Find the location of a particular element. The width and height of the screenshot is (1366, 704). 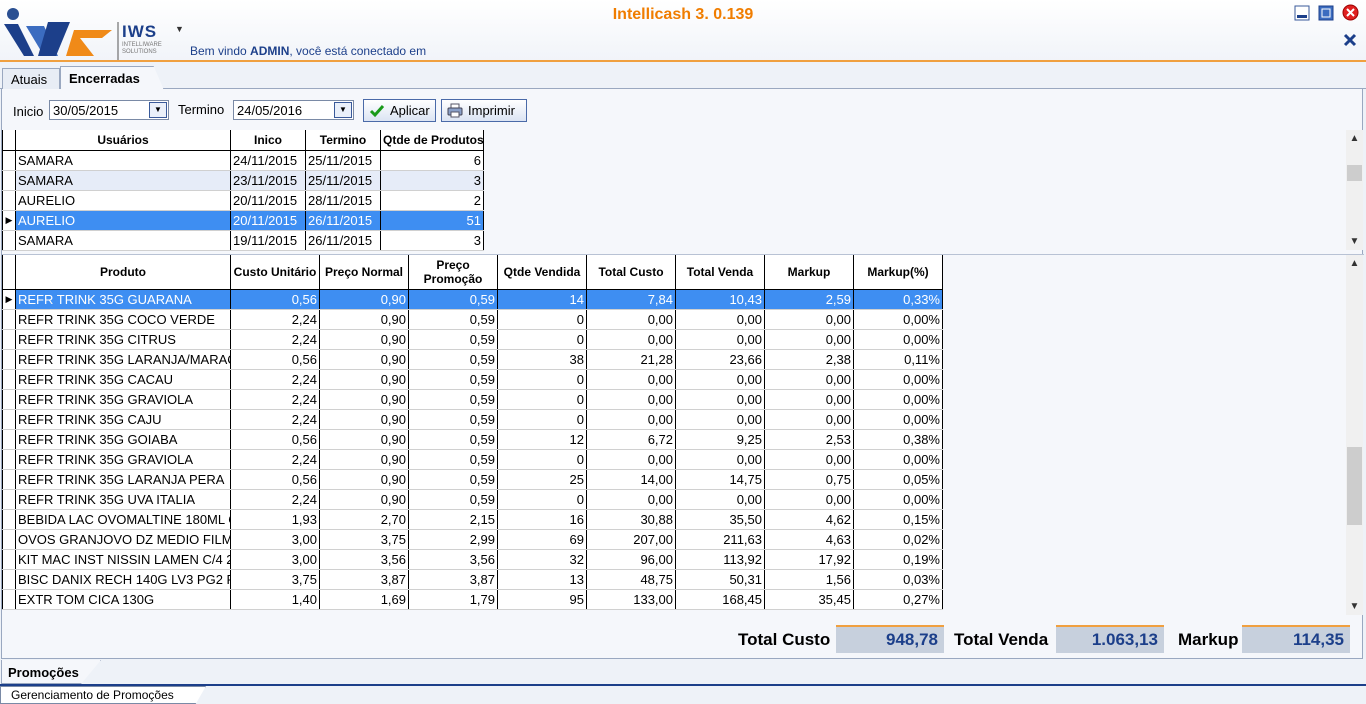

column-header-qtde-vendida: Qtde Vendida is located at coordinates (542, 272).